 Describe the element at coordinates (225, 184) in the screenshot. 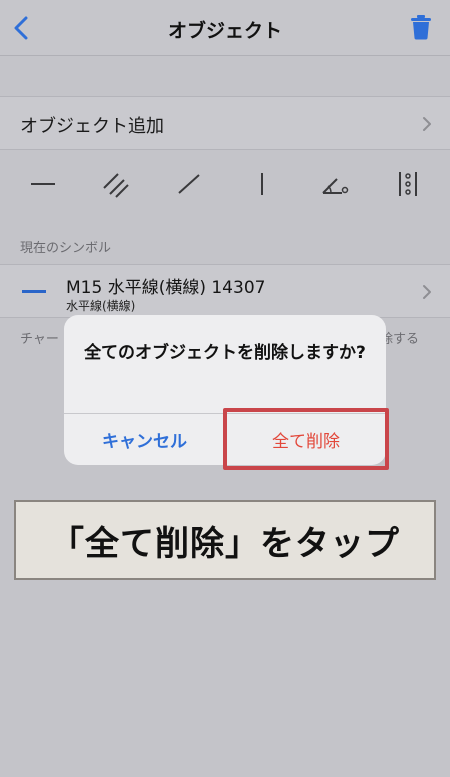

I see `drawing-tools` at that location.